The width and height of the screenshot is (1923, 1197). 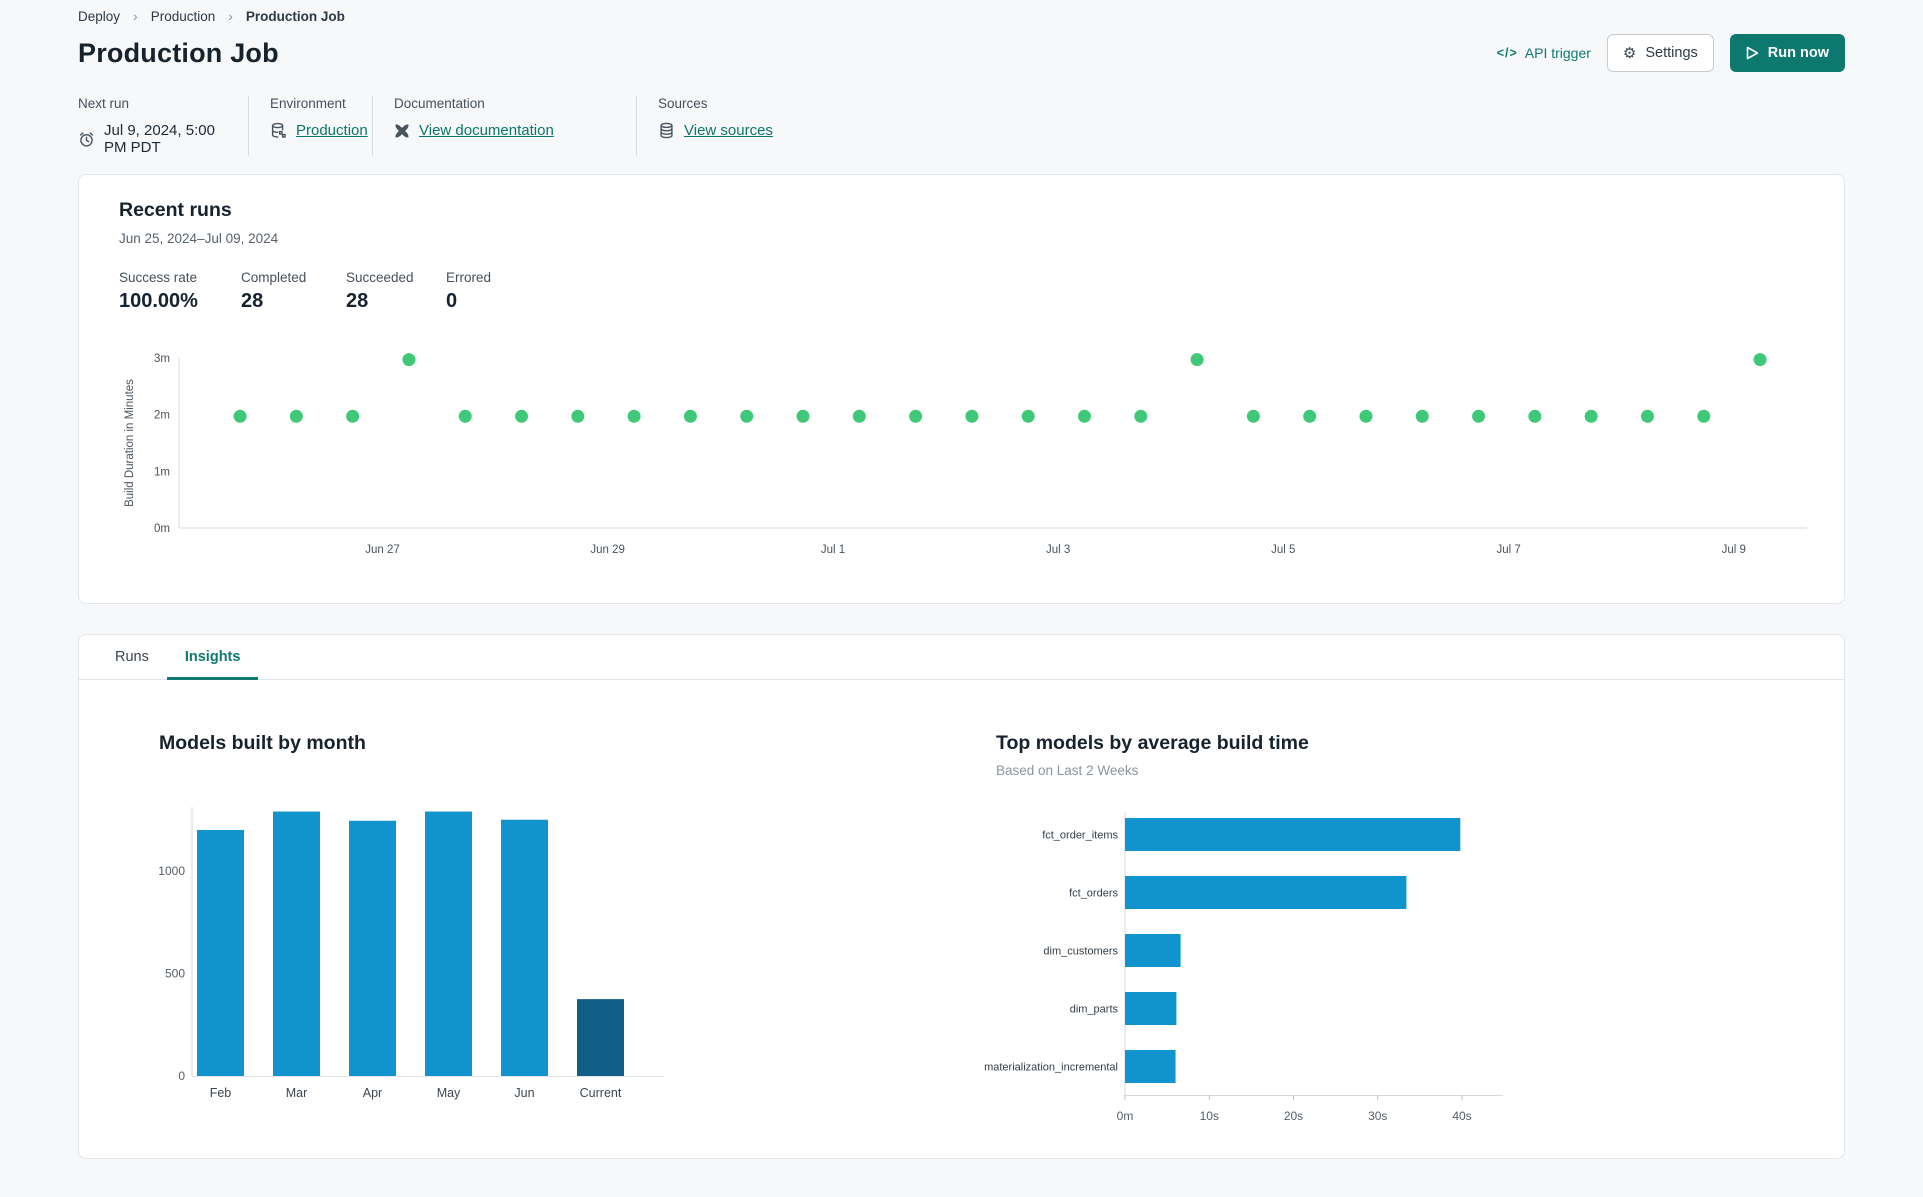 What do you see at coordinates (607, 550) in the screenshot?
I see `svg-text: Jun 29` at bounding box center [607, 550].